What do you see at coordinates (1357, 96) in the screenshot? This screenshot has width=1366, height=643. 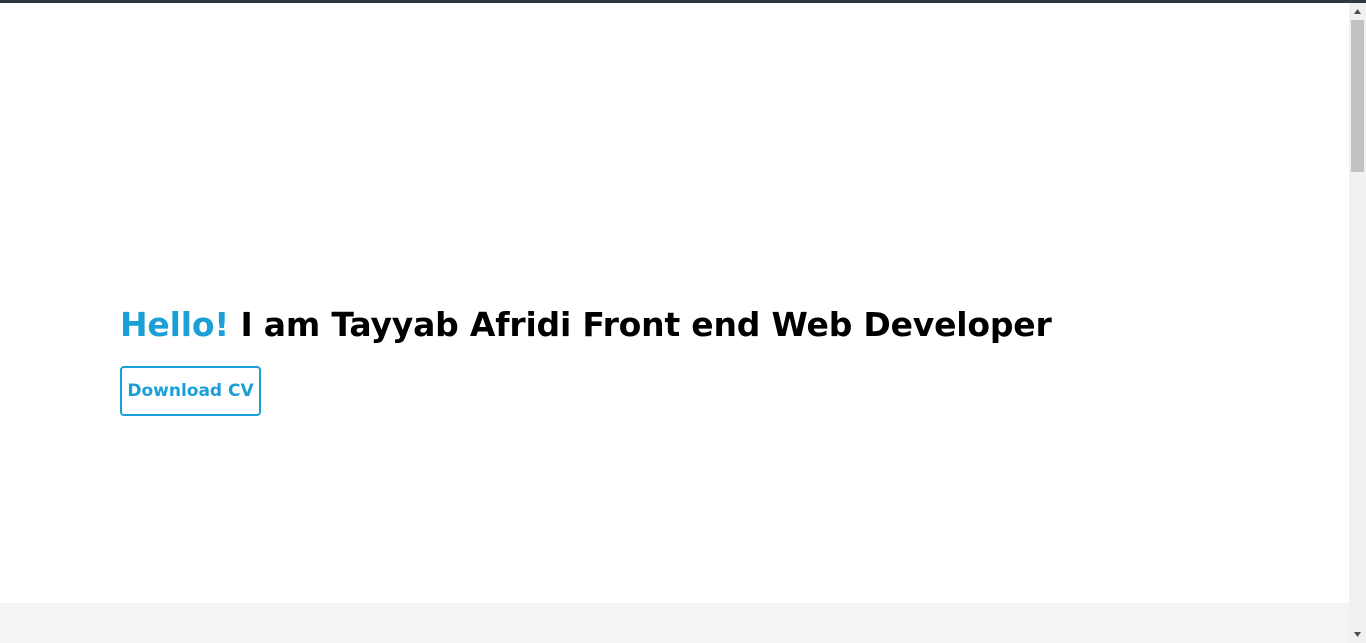 I see `scrollbar-thumb` at bounding box center [1357, 96].